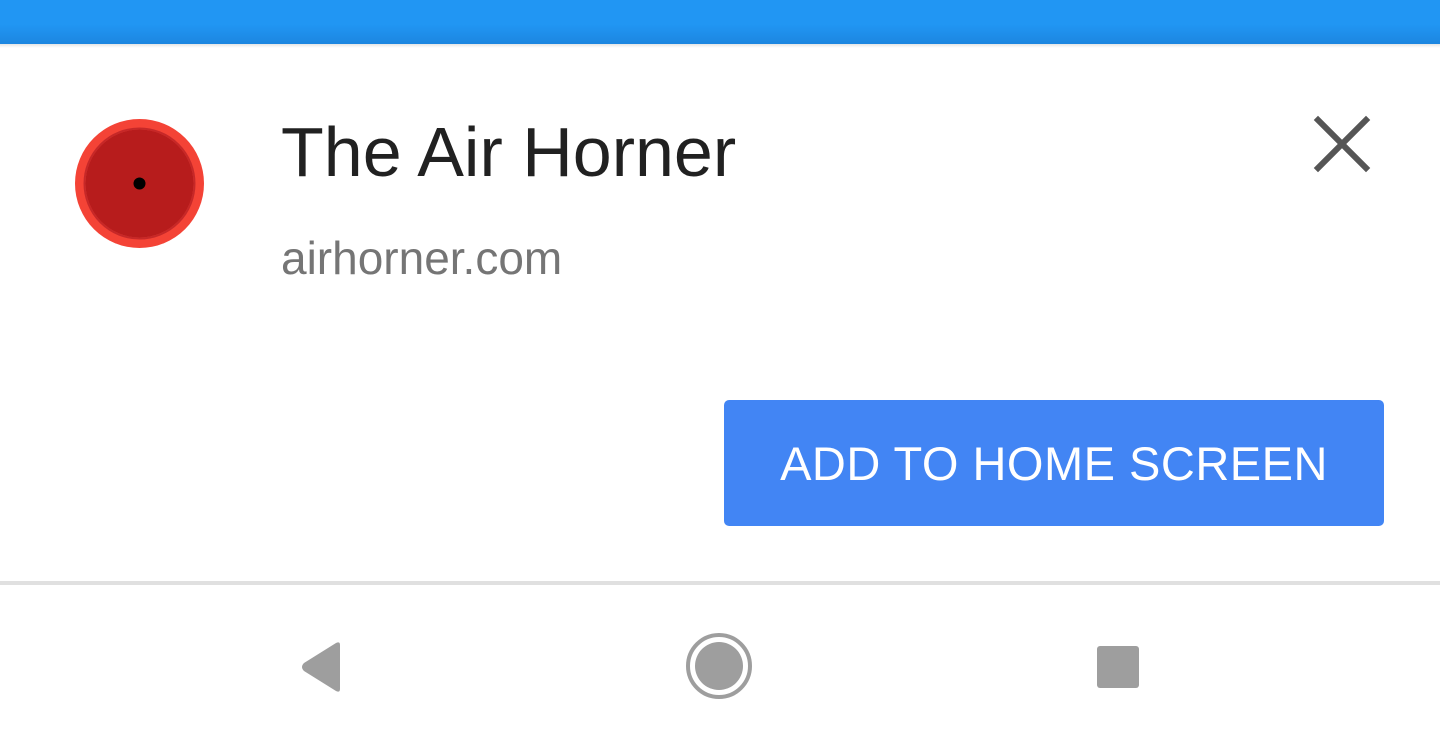 The width and height of the screenshot is (1440, 750). What do you see at coordinates (509, 152) in the screenshot?
I see `app-title: The Air Horner` at bounding box center [509, 152].